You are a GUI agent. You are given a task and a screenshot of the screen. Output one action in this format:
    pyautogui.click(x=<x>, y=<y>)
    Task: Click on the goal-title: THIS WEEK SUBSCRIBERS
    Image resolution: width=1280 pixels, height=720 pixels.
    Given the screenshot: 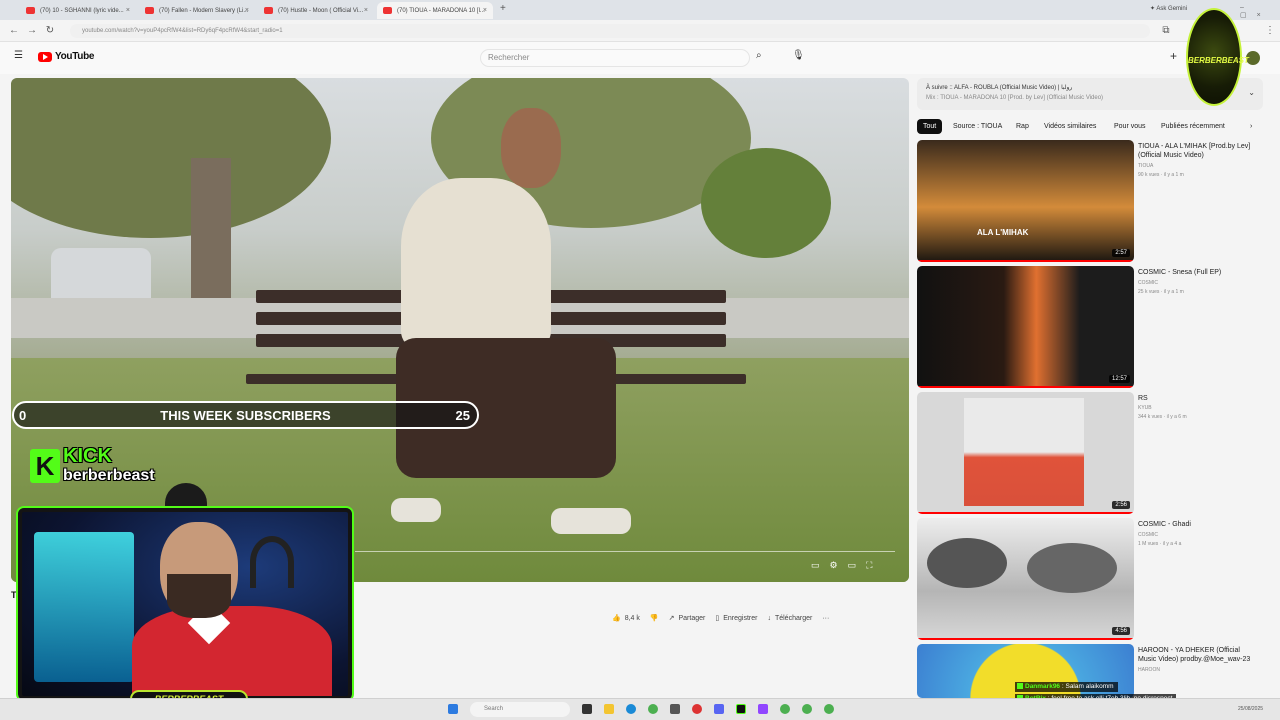 What is the action you would take?
    pyautogui.click(x=245, y=415)
    